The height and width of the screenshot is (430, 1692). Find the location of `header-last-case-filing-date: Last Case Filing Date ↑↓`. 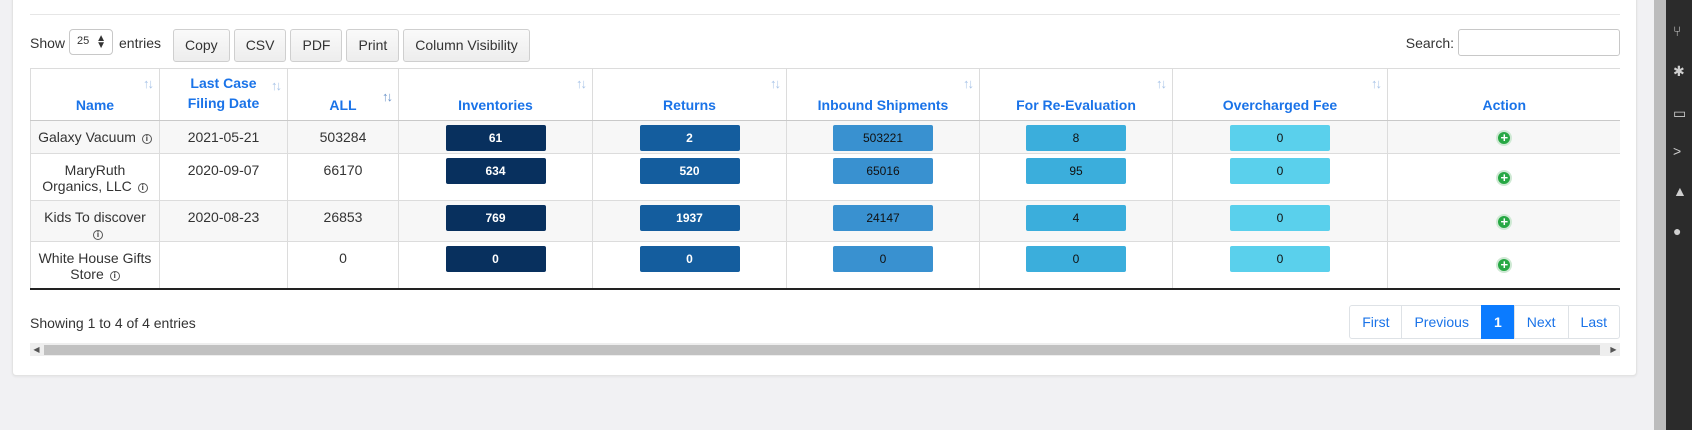

header-last-case-filing-date: Last Case Filing Date ↑↓ is located at coordinates (223, 94).